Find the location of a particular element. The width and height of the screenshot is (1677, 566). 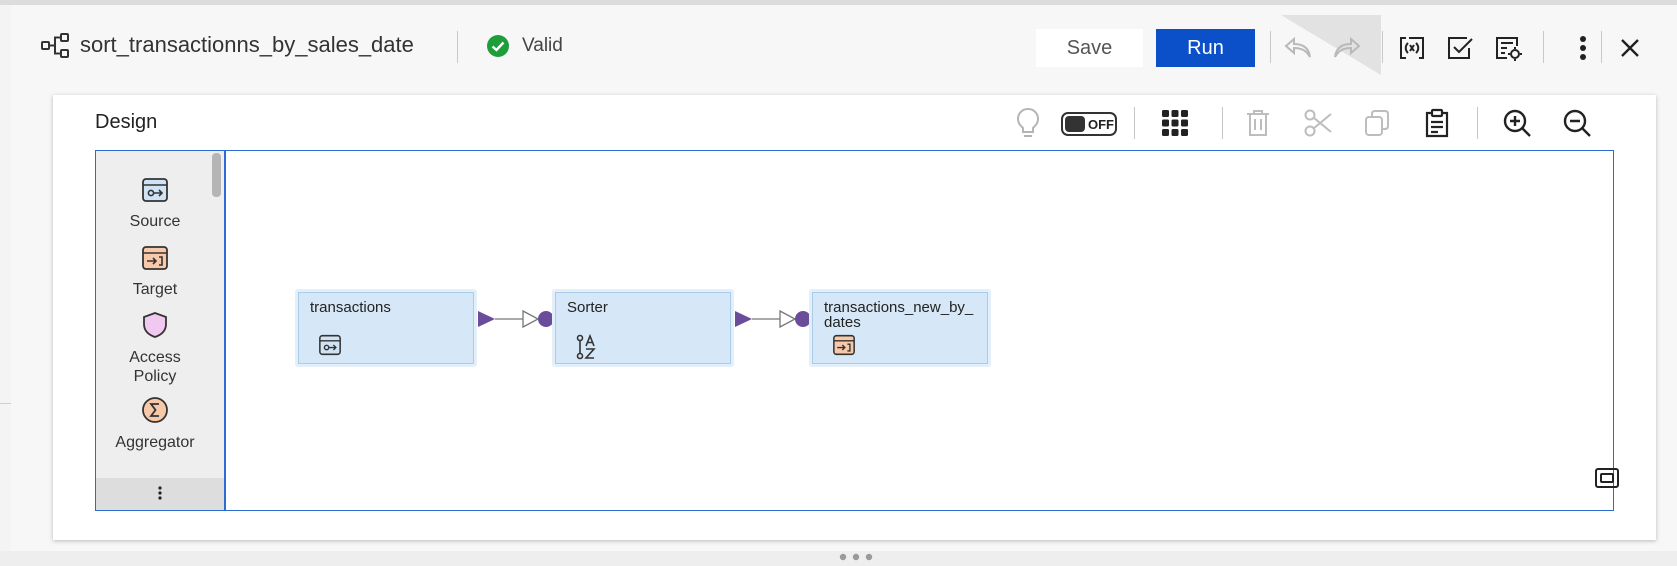

zoom-out-icon is located at coordinates (1577, 123).